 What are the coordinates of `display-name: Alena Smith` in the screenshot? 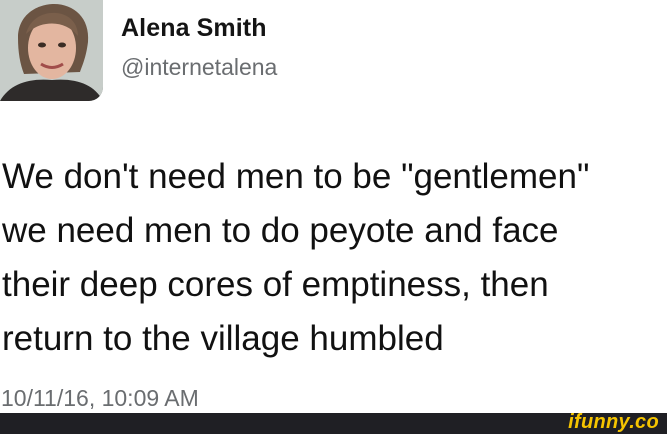 It's located at (194, 28).